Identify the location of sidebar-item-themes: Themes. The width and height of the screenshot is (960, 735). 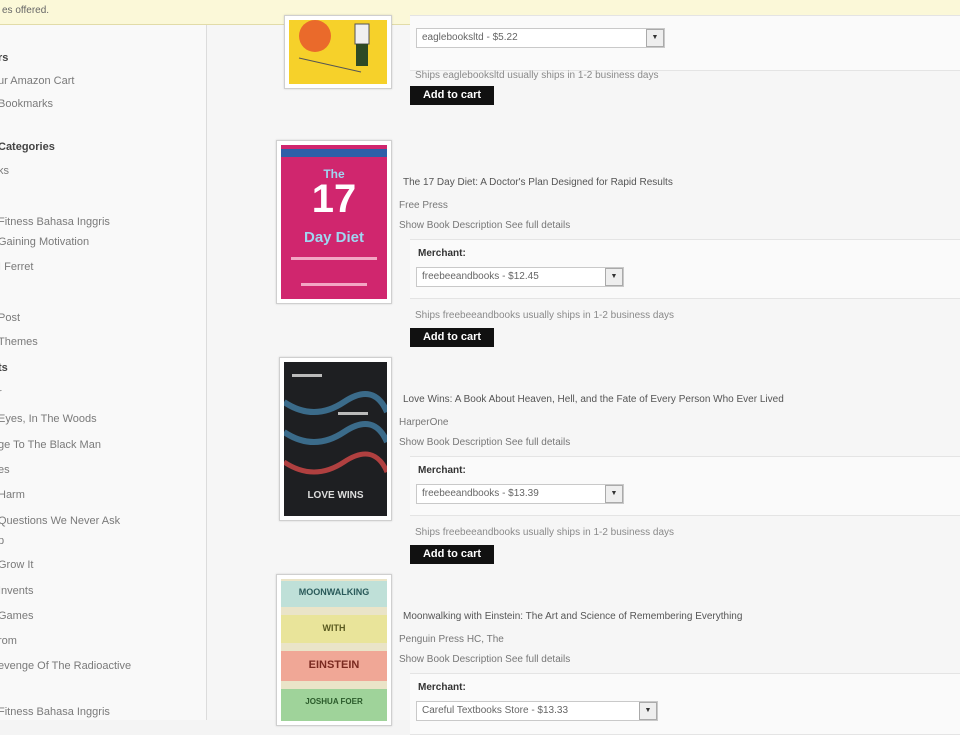
(19, 342).